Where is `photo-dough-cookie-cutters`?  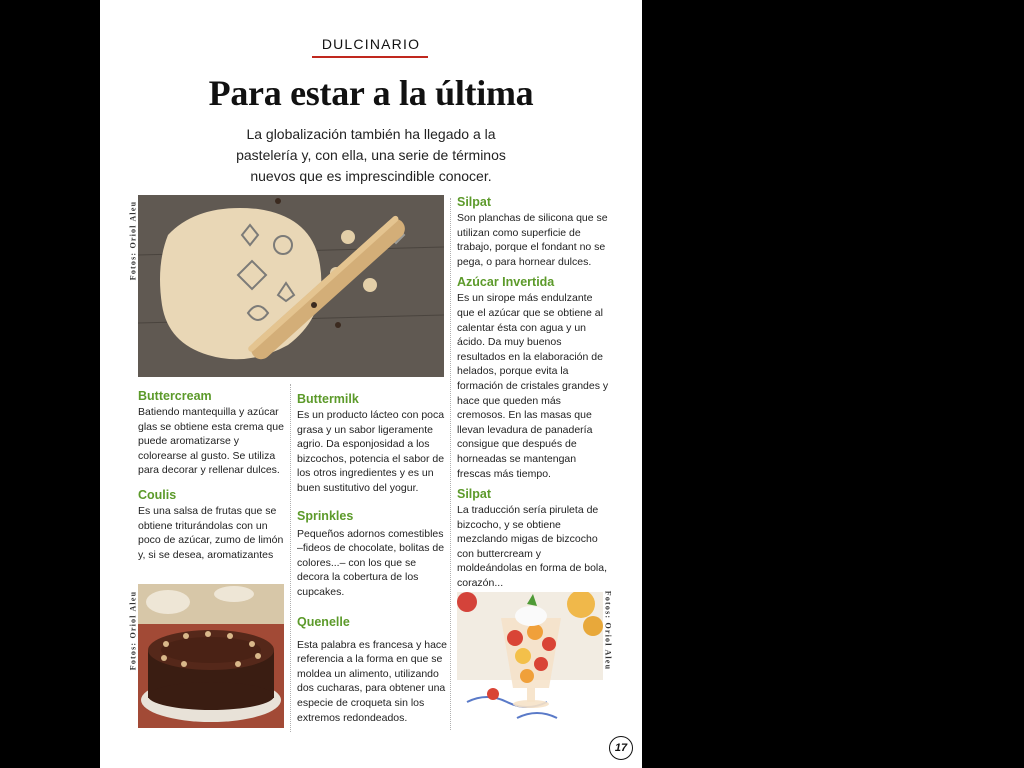 photo-dough-cookie-cutters is located at coordinates (291, 286).